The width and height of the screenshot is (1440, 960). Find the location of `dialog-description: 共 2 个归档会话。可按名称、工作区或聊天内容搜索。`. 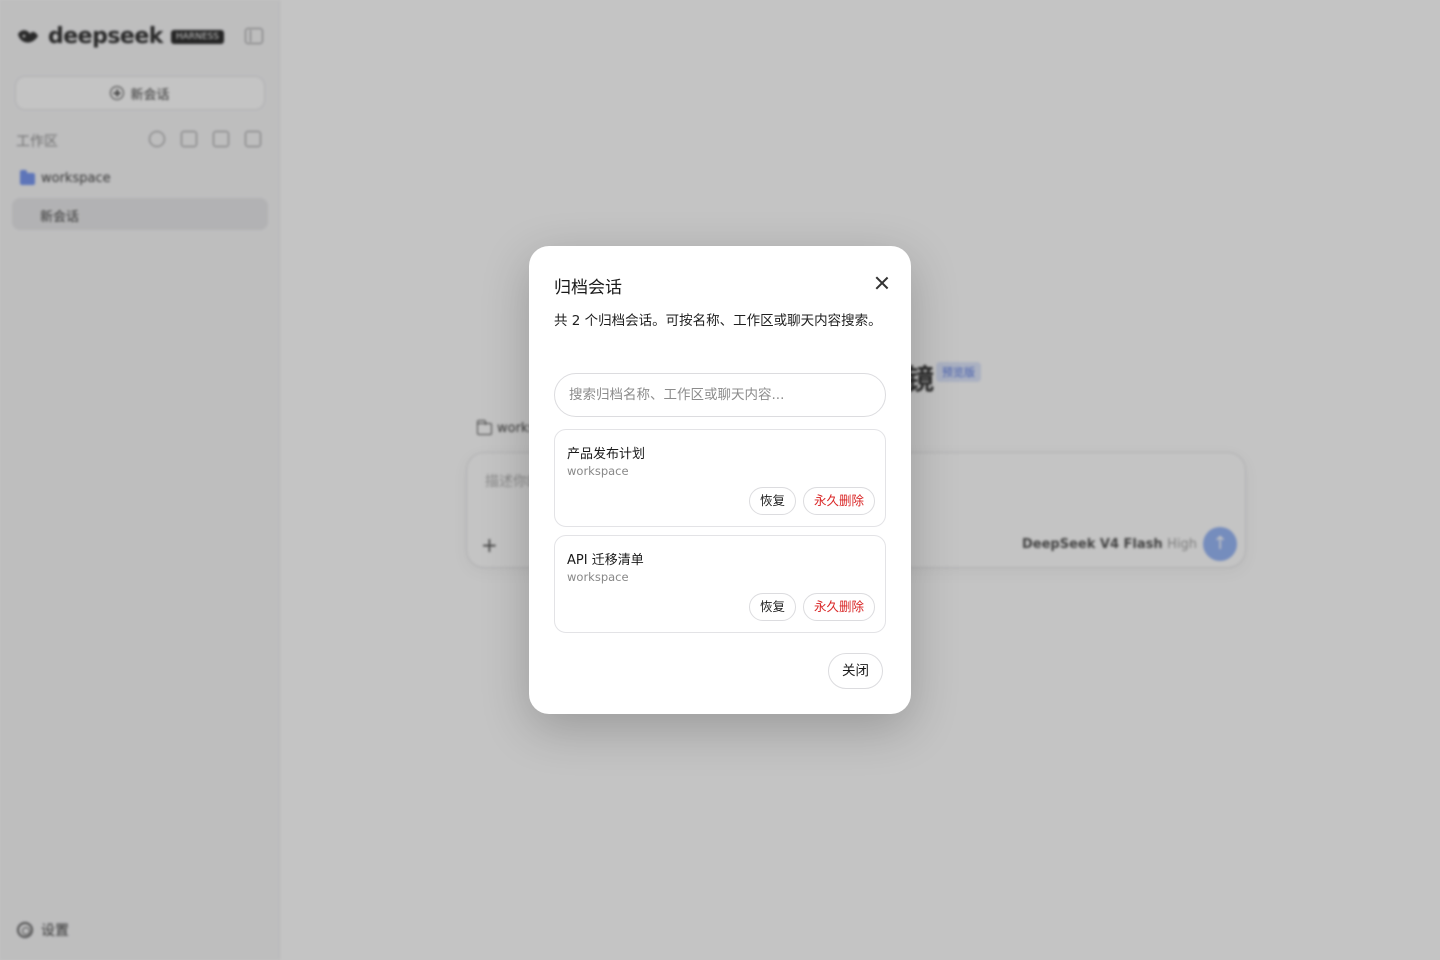

dialog-description: 共 2 个归档会话。可按名称、工作区或聊天内容搜索。 is located at coordinates (718, 321).